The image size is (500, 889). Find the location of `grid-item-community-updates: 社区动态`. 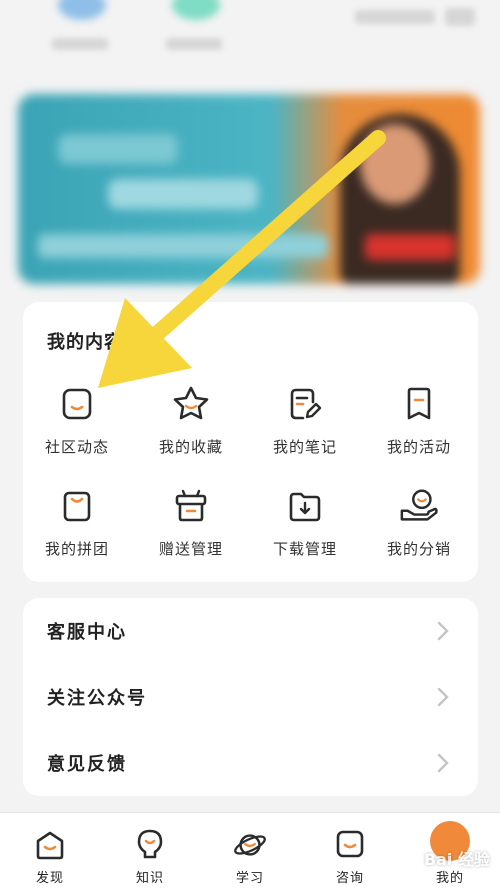

grid-item-community-updates: 社区动态 is located at coordinates (77, 424).